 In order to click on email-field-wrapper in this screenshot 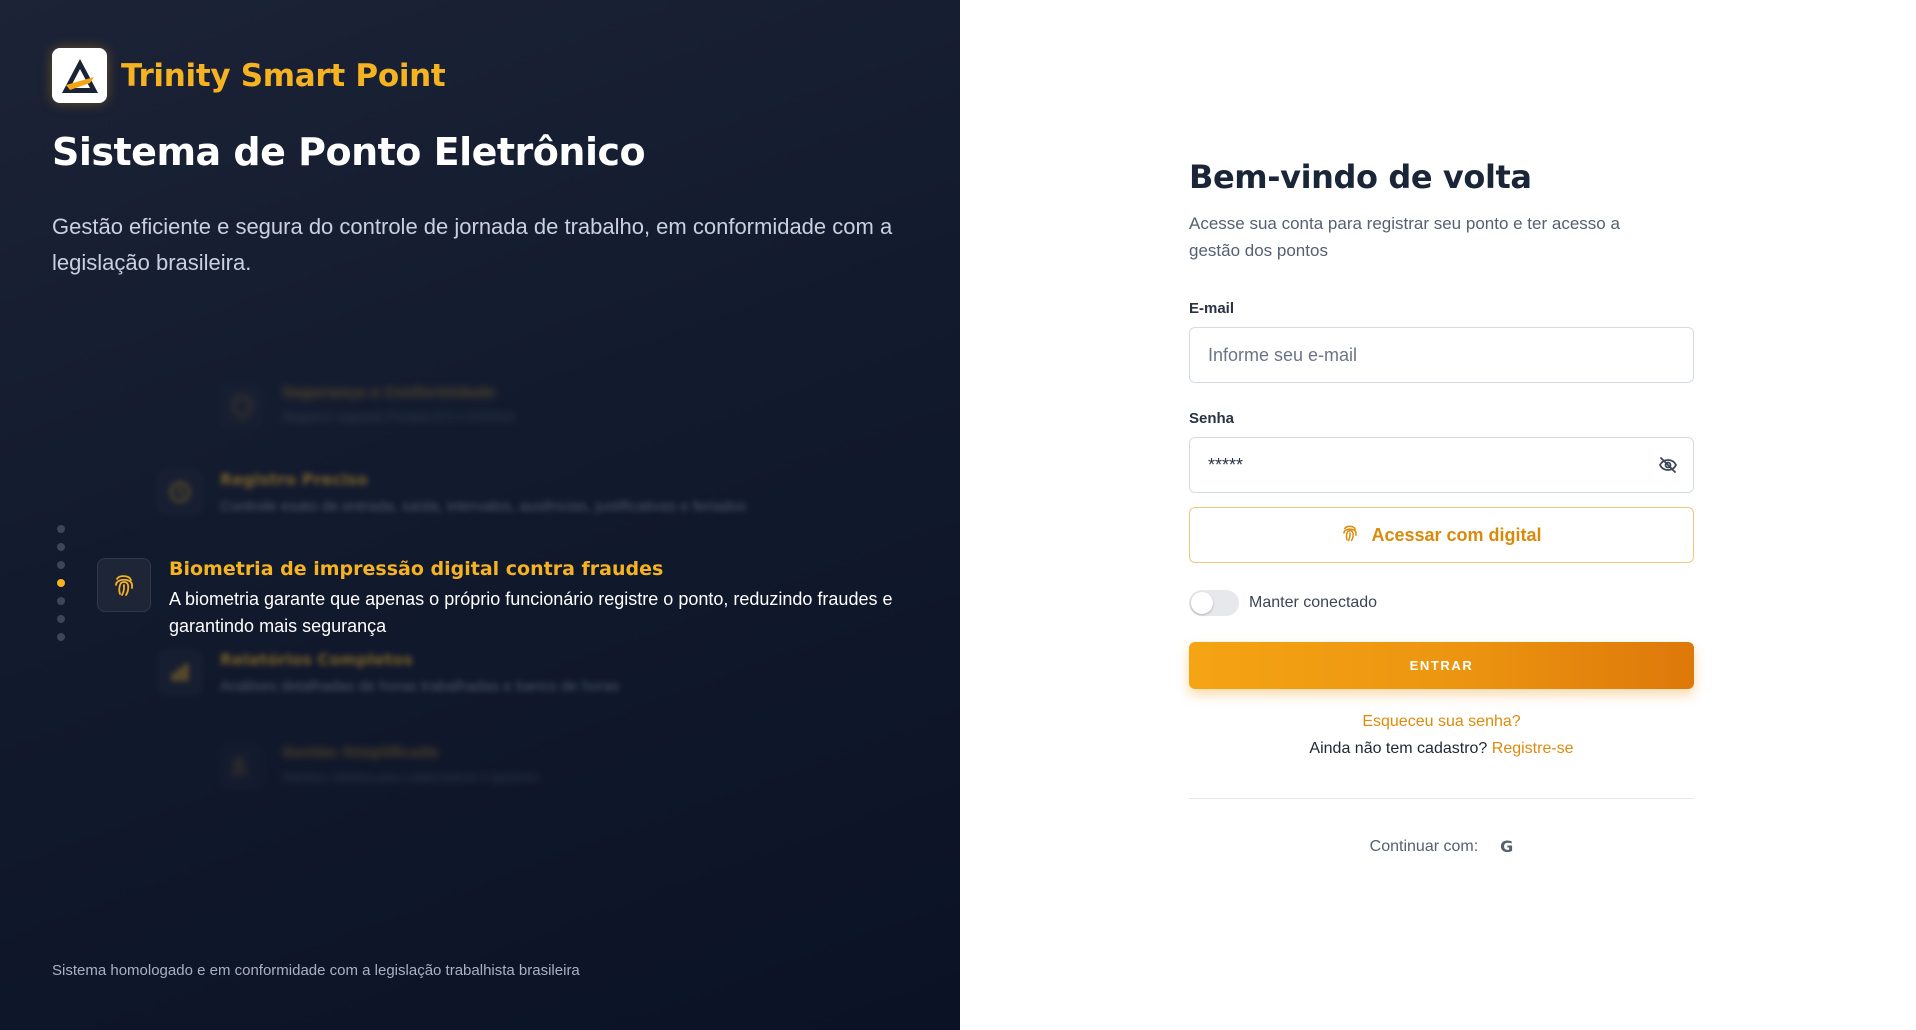, I will do `click(1441, 355)`.